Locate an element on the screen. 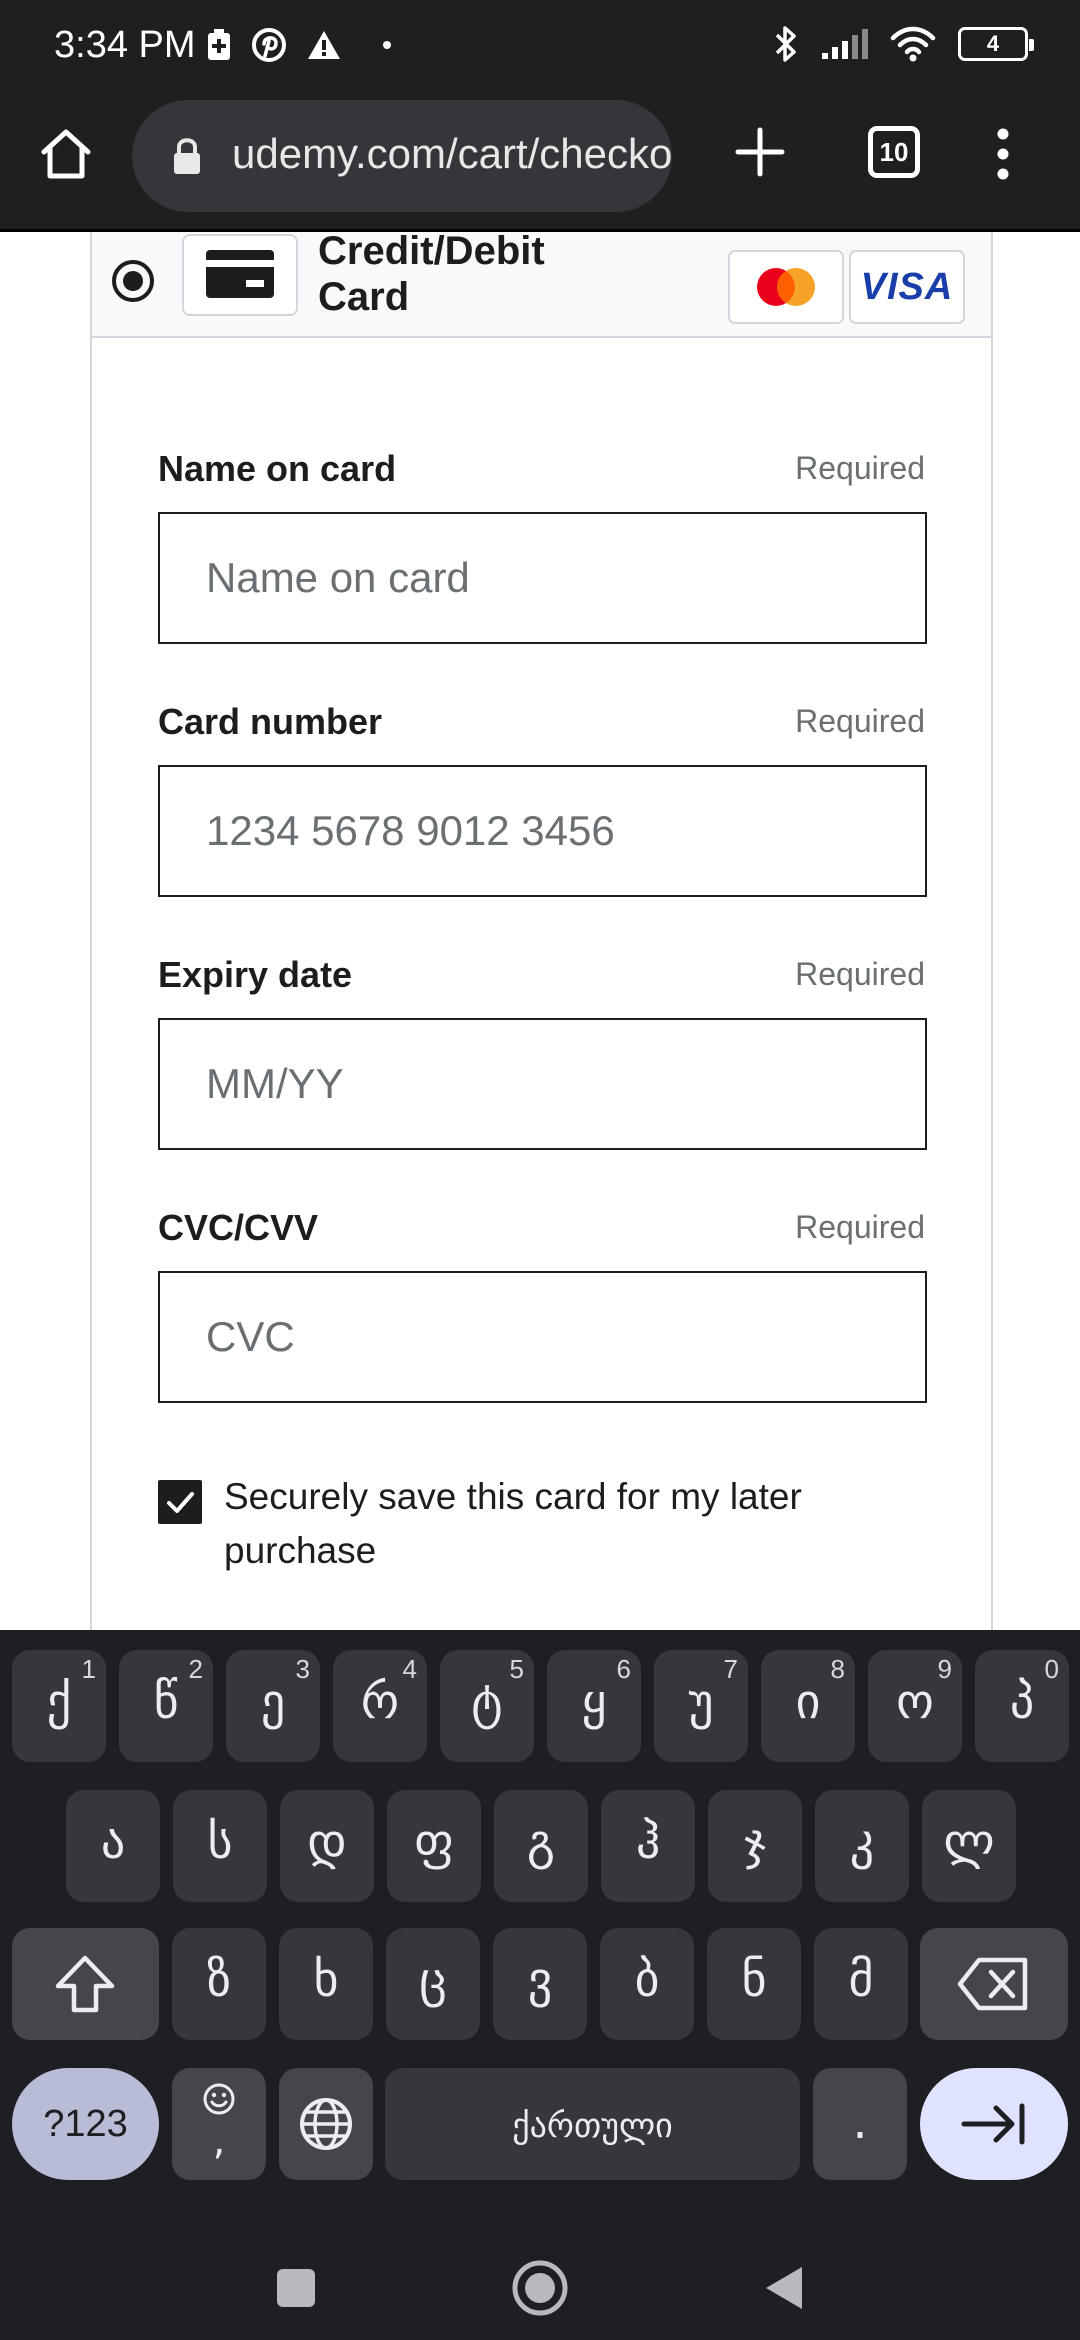 Image resolution: width=1080 pixels, height=2340 pixels. payment-method-label-line2: Card is located at coordinates (364, 297).